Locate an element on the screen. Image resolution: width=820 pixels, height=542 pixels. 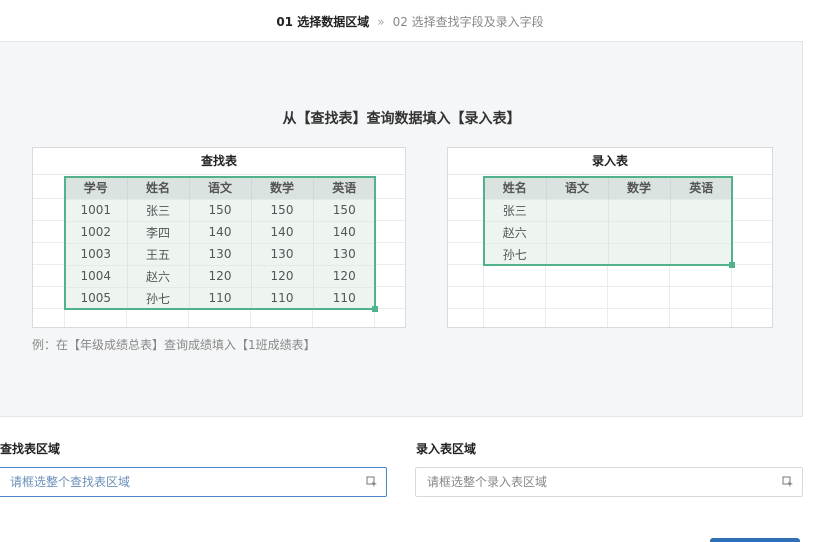
table-cell: 1005 is located at coordinates (96, 297).